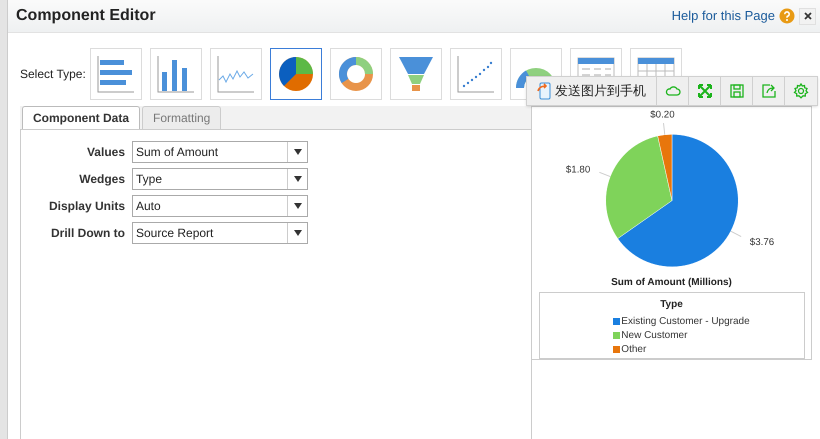  I want to click on legend-label: New Customer, so click(654, 336).